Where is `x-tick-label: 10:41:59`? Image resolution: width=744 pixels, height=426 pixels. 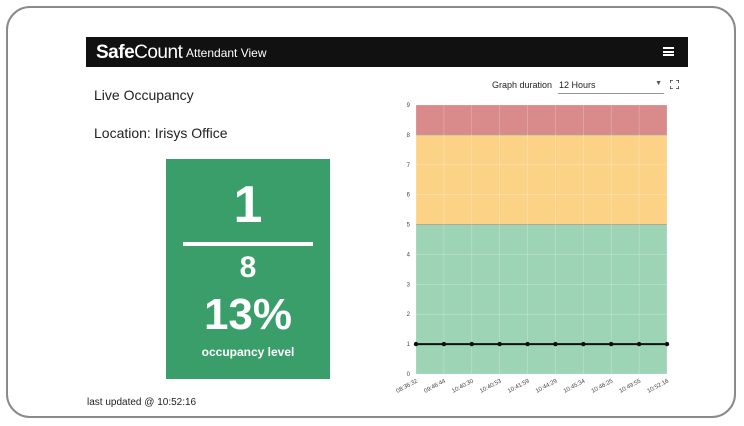
x-tick-label: 10:41:59 is located at coordinates (519, 386).